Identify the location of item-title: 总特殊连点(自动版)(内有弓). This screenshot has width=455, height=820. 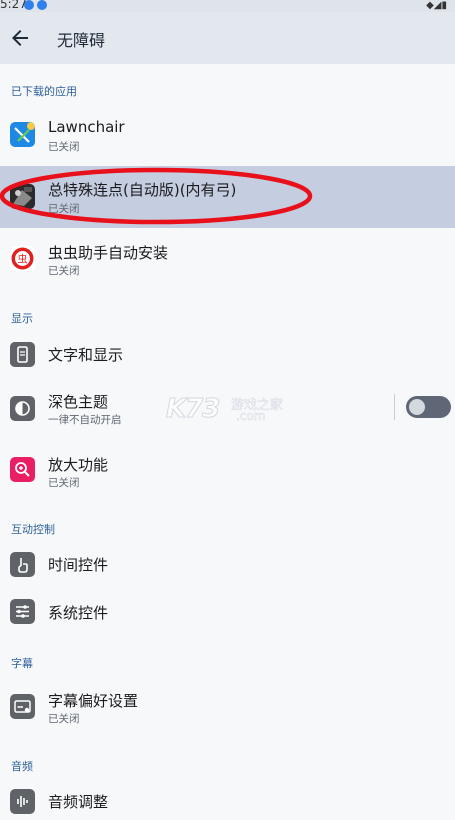
(142, 190).